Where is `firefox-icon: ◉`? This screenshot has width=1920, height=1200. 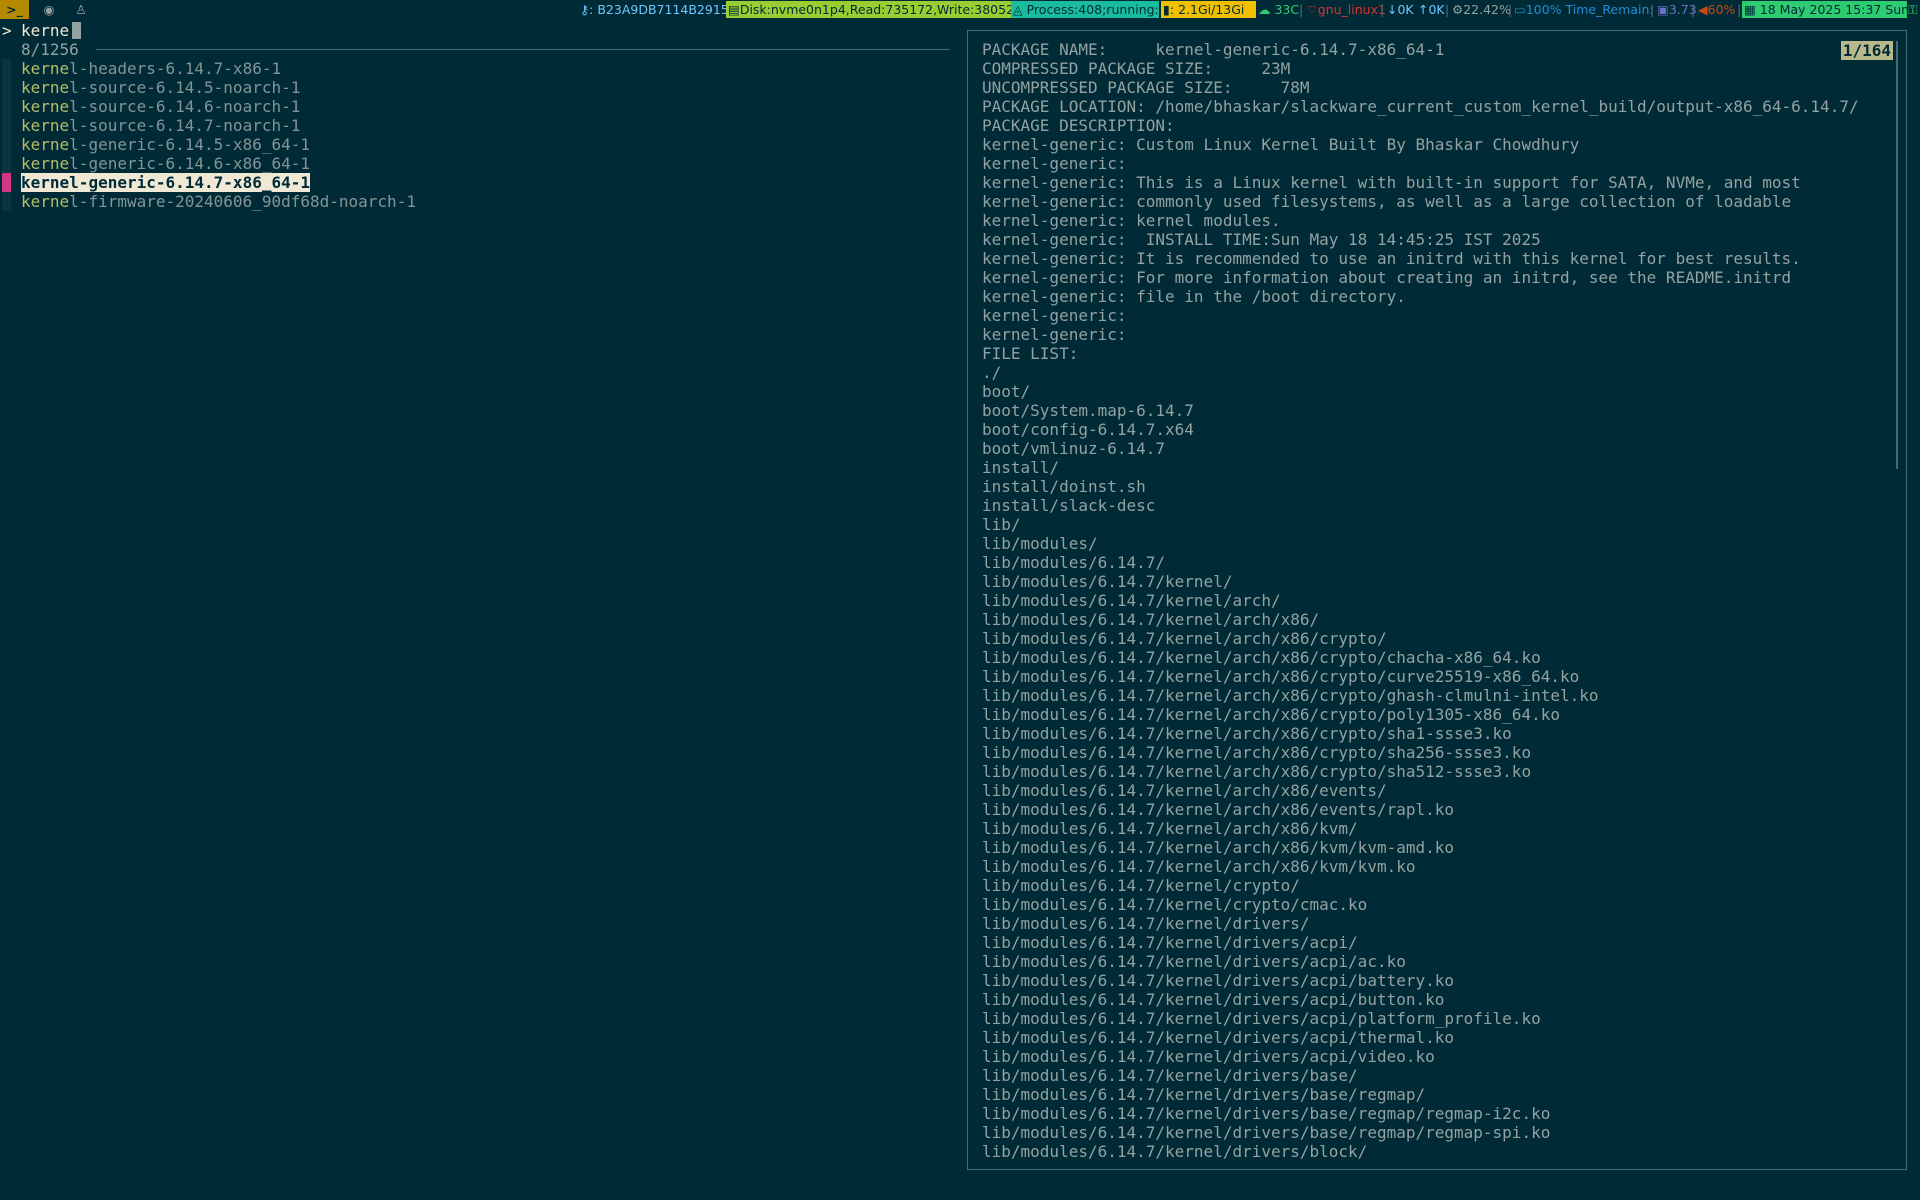 firefox-icon: ◉ is located at coordinates (49, 9).